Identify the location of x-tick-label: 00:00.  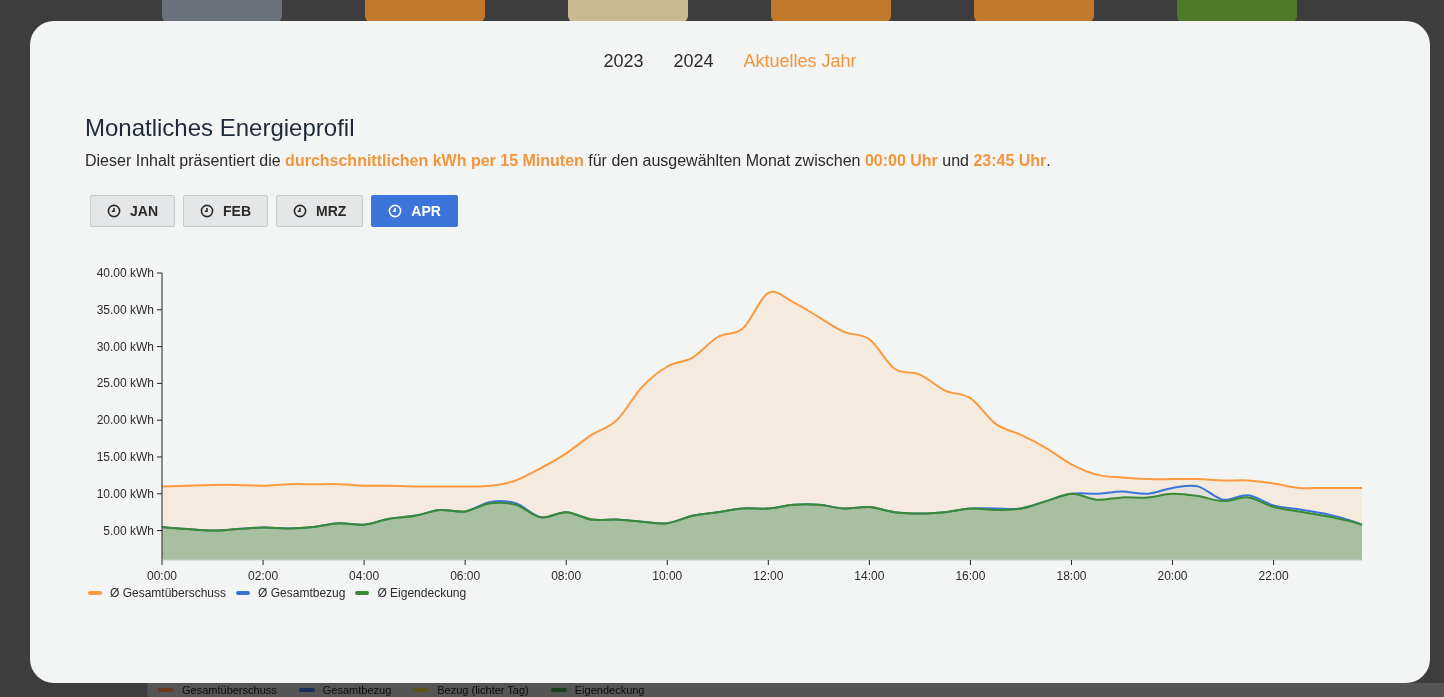
(162, 576).